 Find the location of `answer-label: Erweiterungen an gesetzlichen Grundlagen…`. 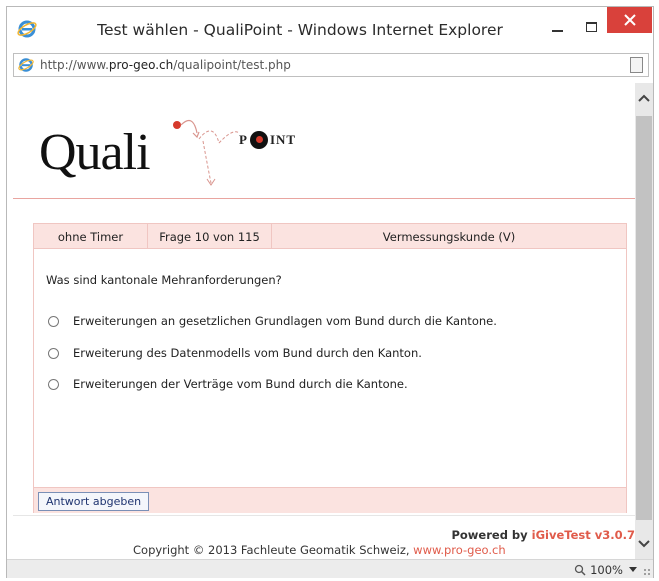

answer-label: Erweiterungen an gesetzlichen Grundlagen… is located at coordinates (285, 321).